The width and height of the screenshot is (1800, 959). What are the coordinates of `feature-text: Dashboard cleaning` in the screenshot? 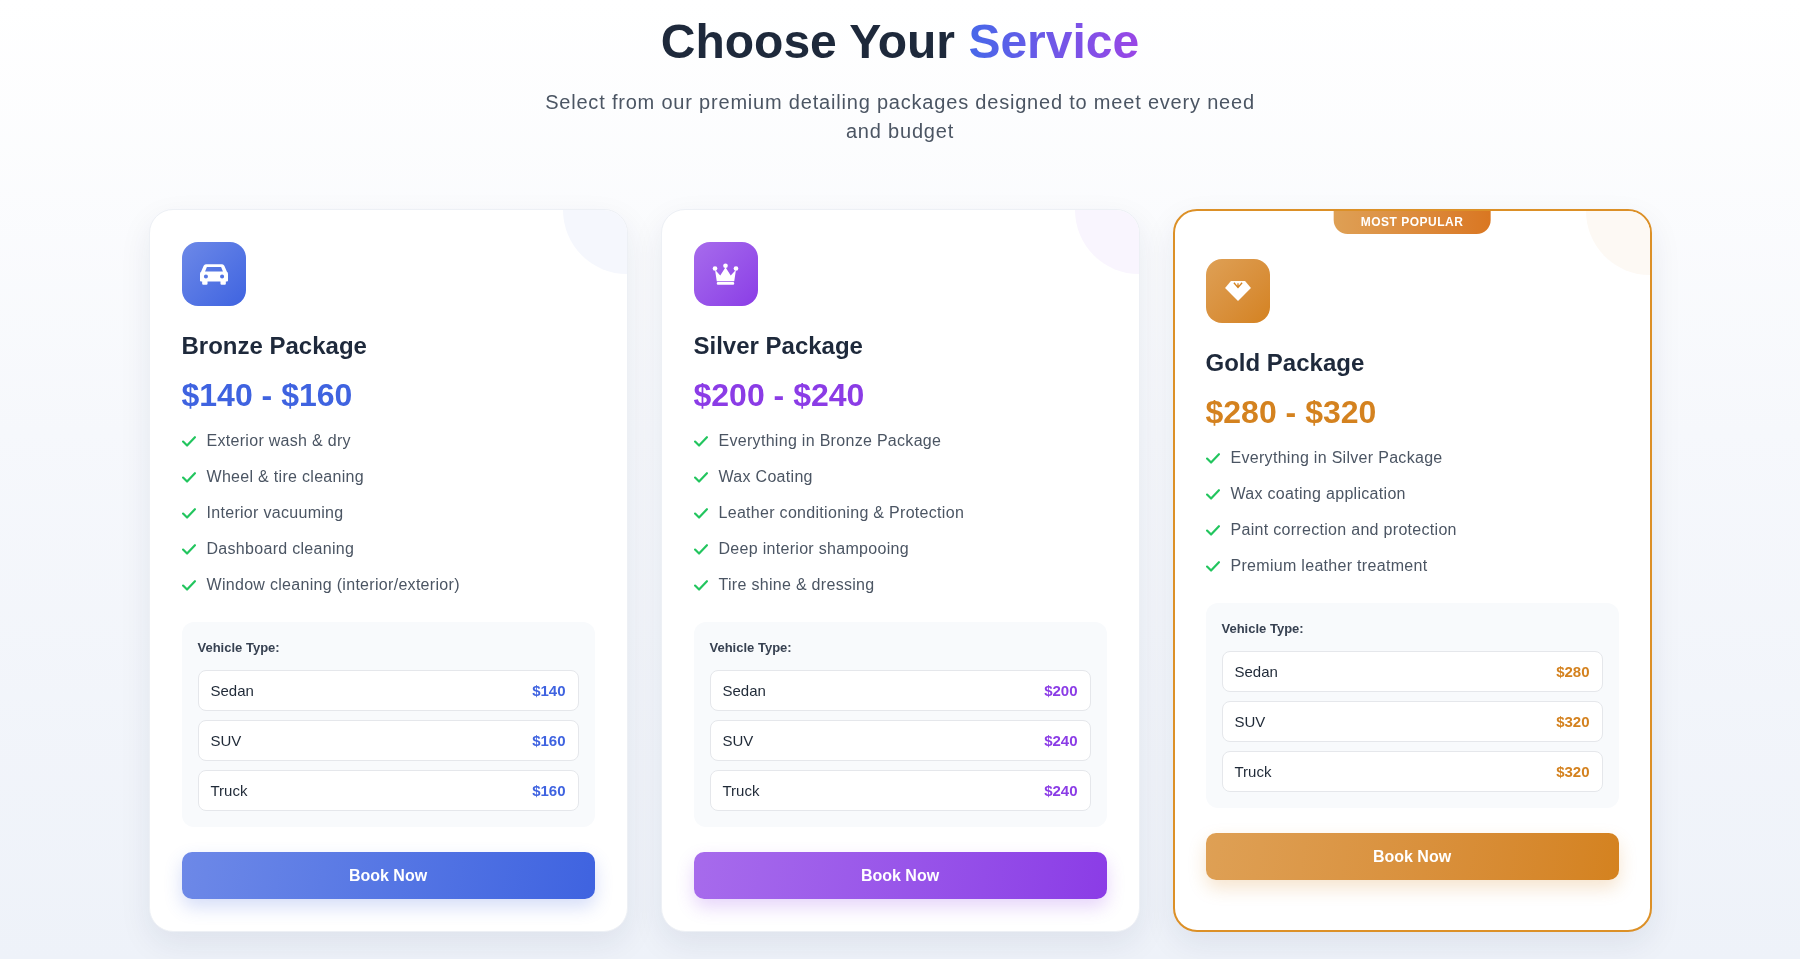 It's located at (280, 549).